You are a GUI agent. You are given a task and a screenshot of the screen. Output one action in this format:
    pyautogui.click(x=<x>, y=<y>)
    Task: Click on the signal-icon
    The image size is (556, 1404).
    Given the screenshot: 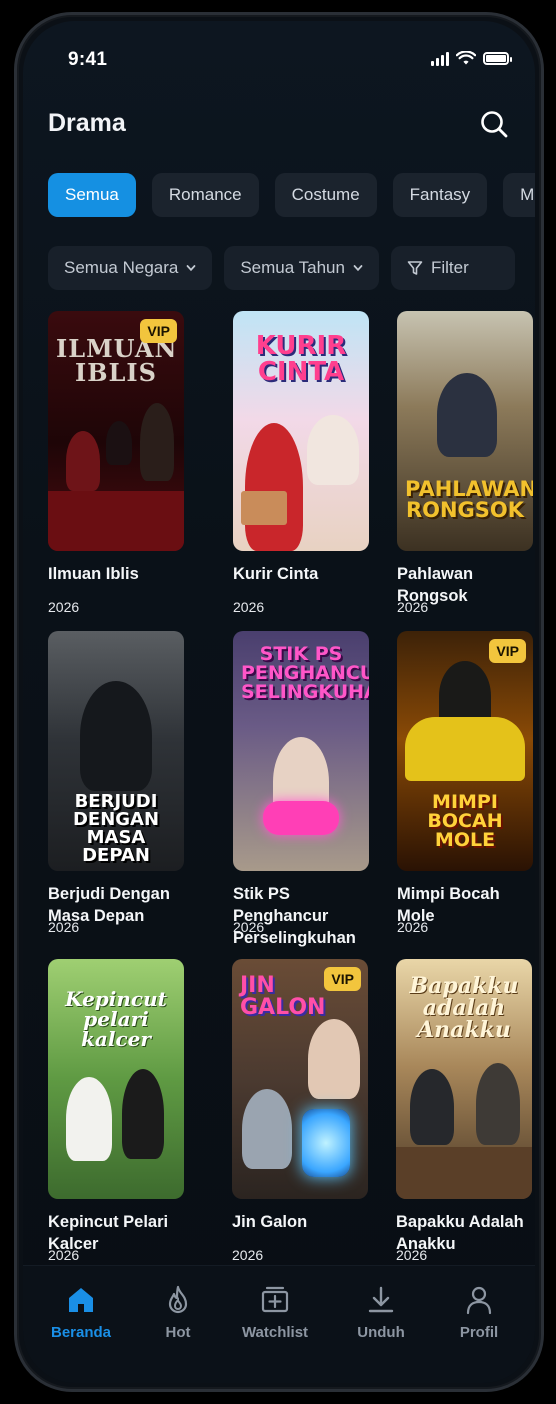 What is the action you would take?
    pyautogui.click(x=440, y=58)
    